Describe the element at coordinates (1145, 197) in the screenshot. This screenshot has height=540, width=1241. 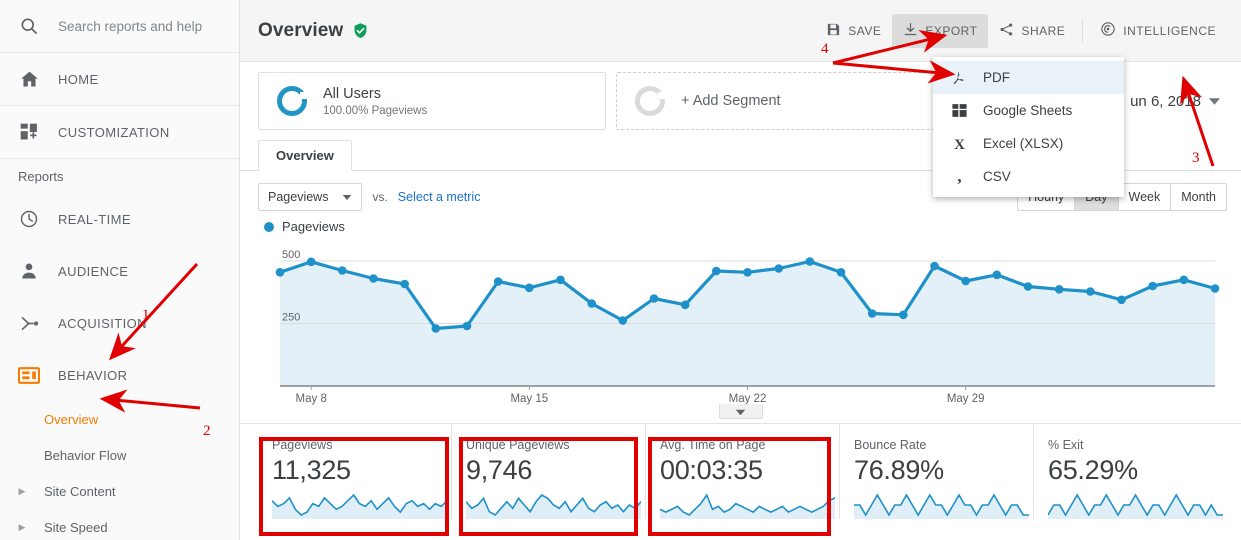
I see `granularity-week: Week` at that location.